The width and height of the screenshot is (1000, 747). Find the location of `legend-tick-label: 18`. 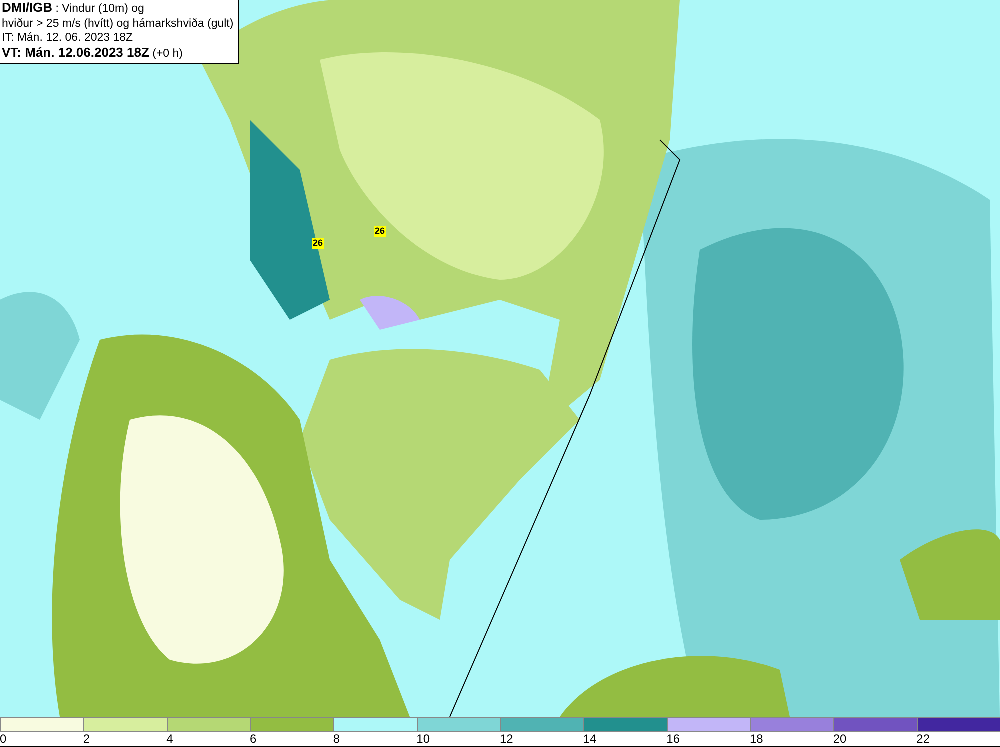

legend-tick-label: 18 is located at coordinates (757, 739).